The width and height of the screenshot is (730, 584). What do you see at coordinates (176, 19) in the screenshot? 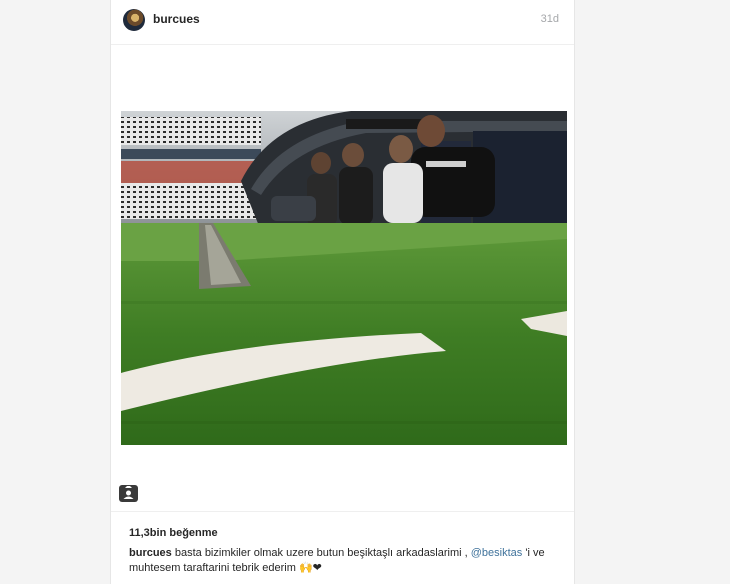
I see `post-username: burcues` at bounding box center [176, 19].